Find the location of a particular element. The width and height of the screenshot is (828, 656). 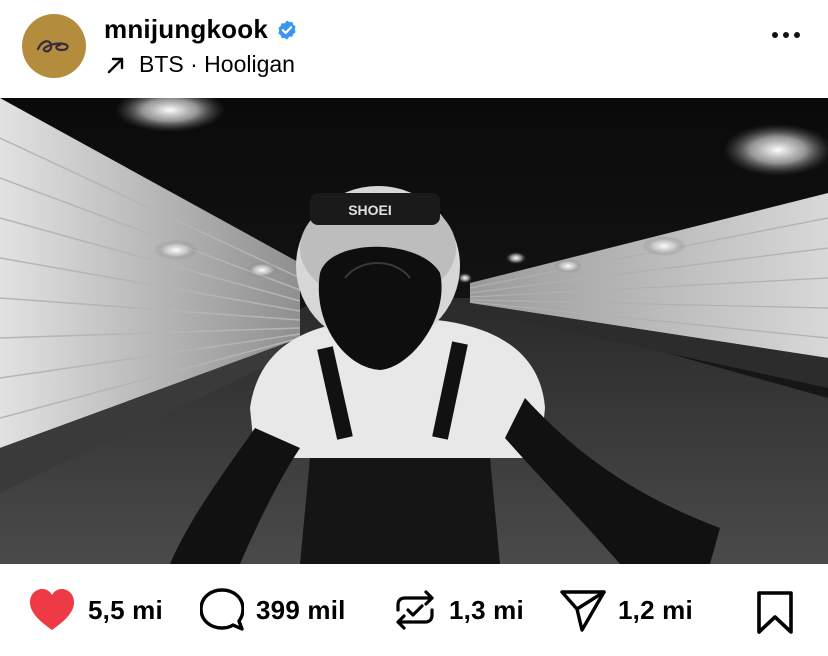

comment-button: 399 mil is located at coordinates (273, 610).